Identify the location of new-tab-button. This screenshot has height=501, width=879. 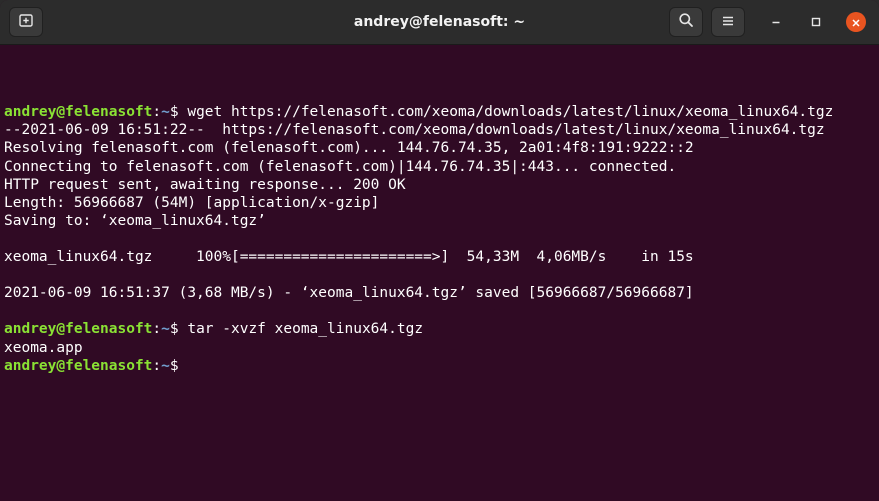
(26, 22).